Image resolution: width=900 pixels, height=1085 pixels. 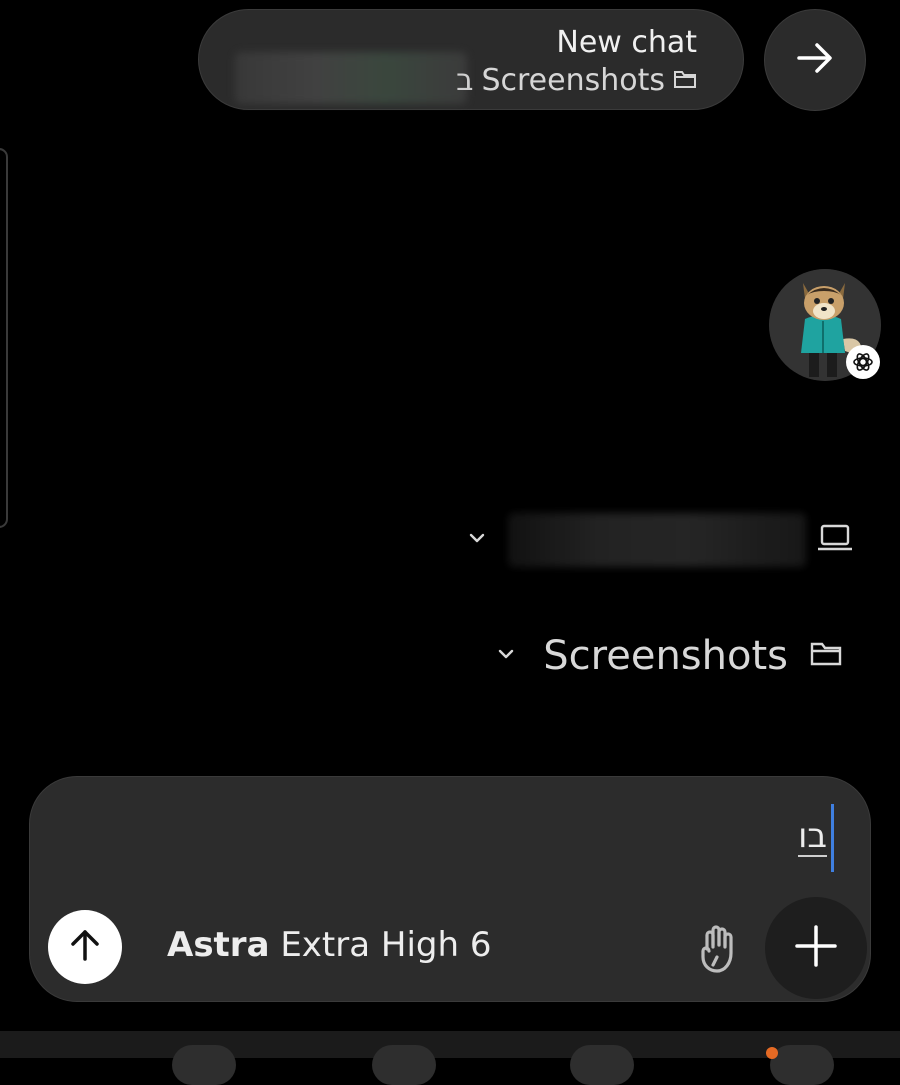 What do you see at coordinates (863, 362) in the screenshot?
I see `openai-logo-icon` at bounding box center [863, 362].